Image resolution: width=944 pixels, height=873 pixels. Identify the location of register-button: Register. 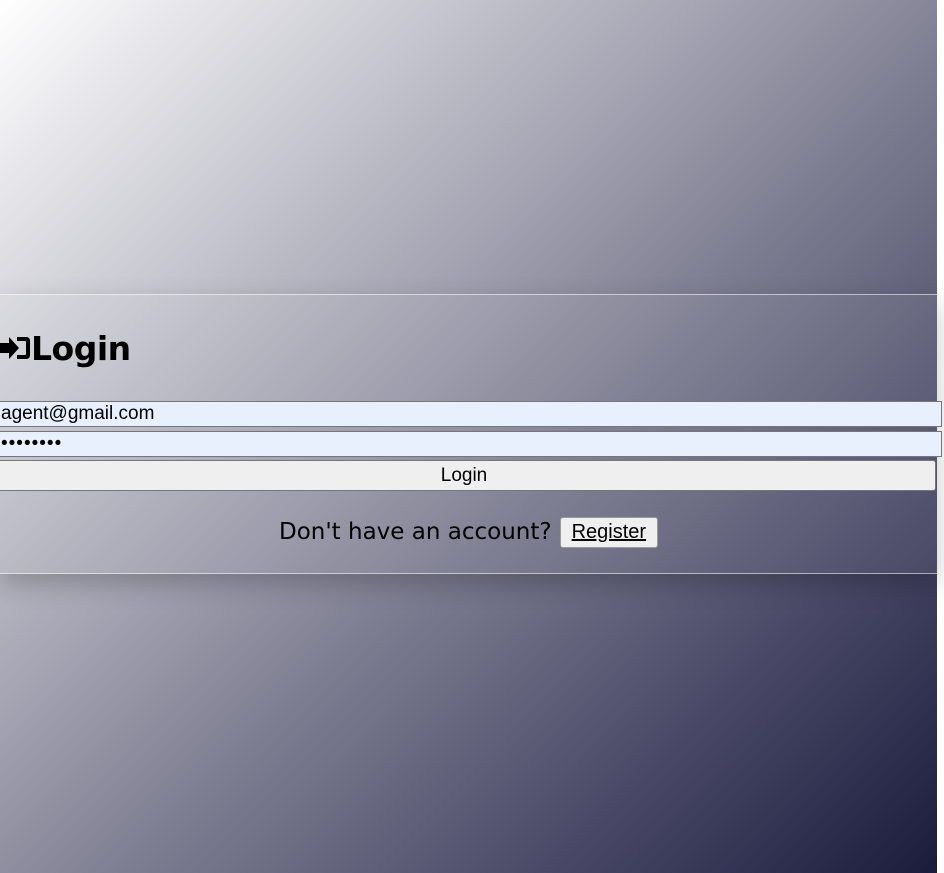
(609, 532).